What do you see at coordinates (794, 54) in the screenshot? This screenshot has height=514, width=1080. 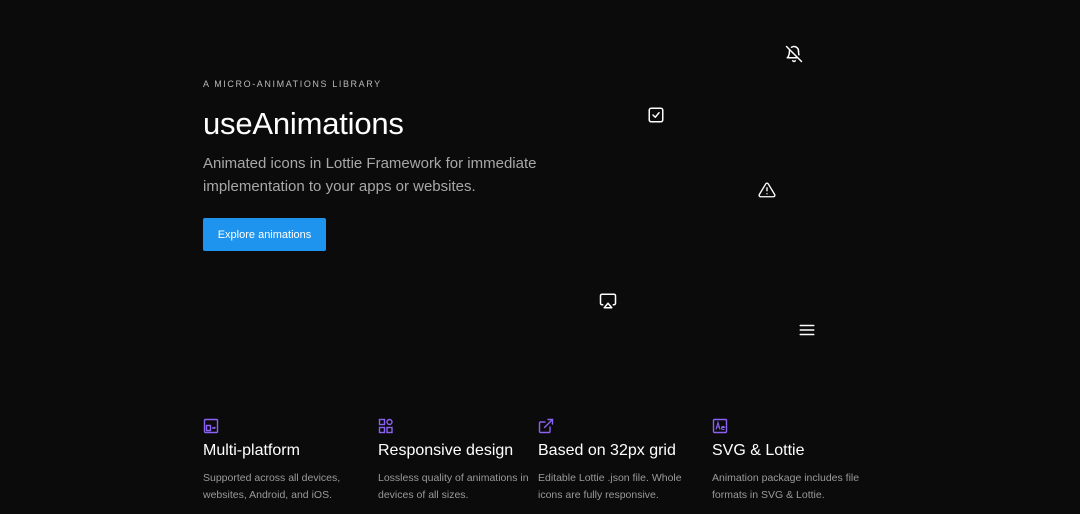 I see `bell-off-icon` at bounding box center [794, 54].